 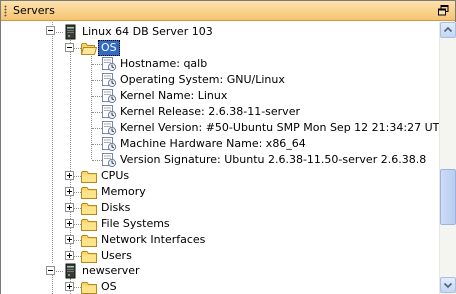 What do you see at coordinates (220, 192) in the screenshot?
I see `tree-node-folder: Memory` at bounding box center [220, 192].